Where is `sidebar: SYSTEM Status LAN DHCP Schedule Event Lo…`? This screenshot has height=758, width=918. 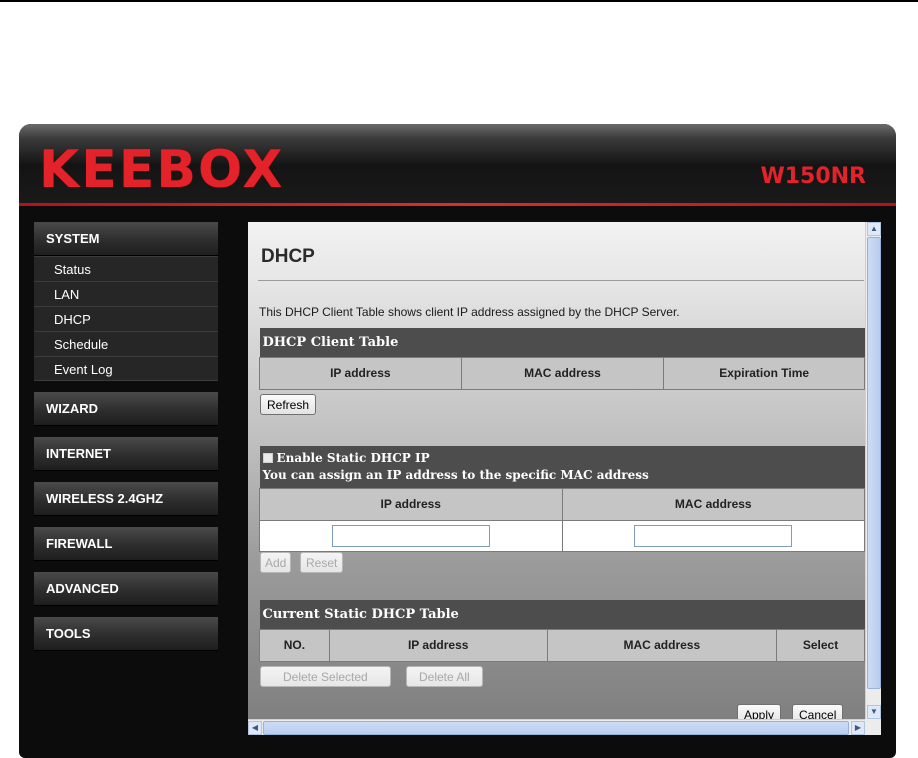 sidebar: SYSTEM Status LAN DHCP Schedule Event Lo… is located at coordinates (126, 442).